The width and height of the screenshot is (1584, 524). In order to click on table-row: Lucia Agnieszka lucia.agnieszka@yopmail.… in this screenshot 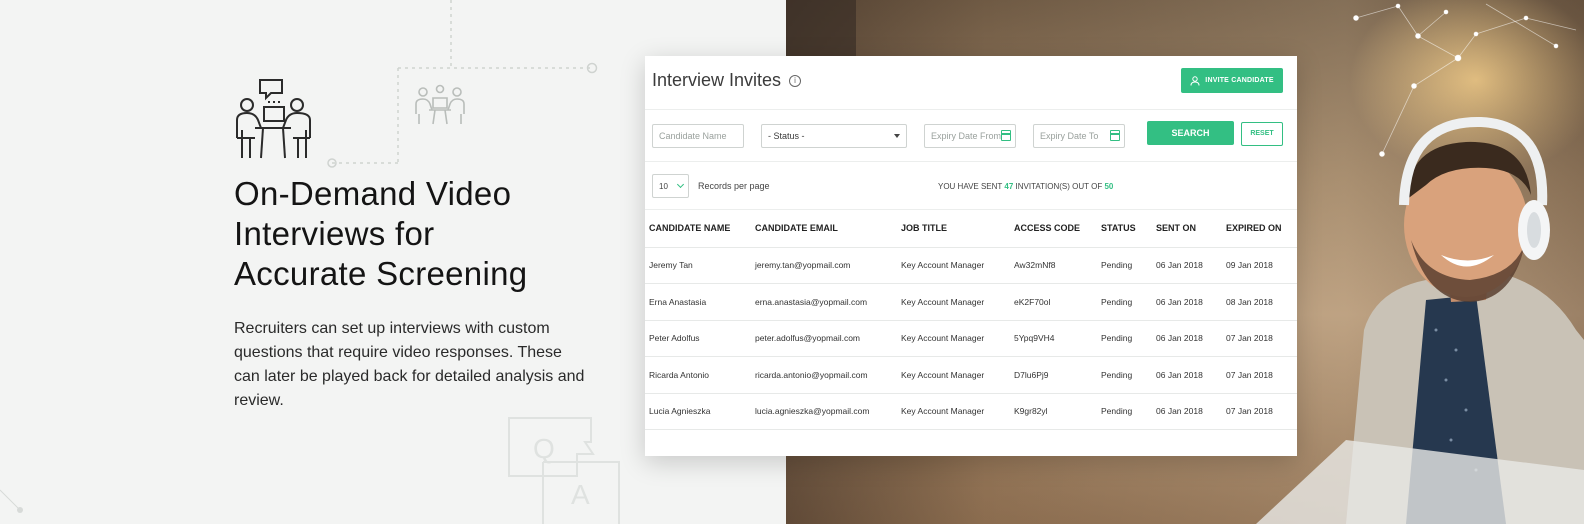, I will do `click(971, 411)`.